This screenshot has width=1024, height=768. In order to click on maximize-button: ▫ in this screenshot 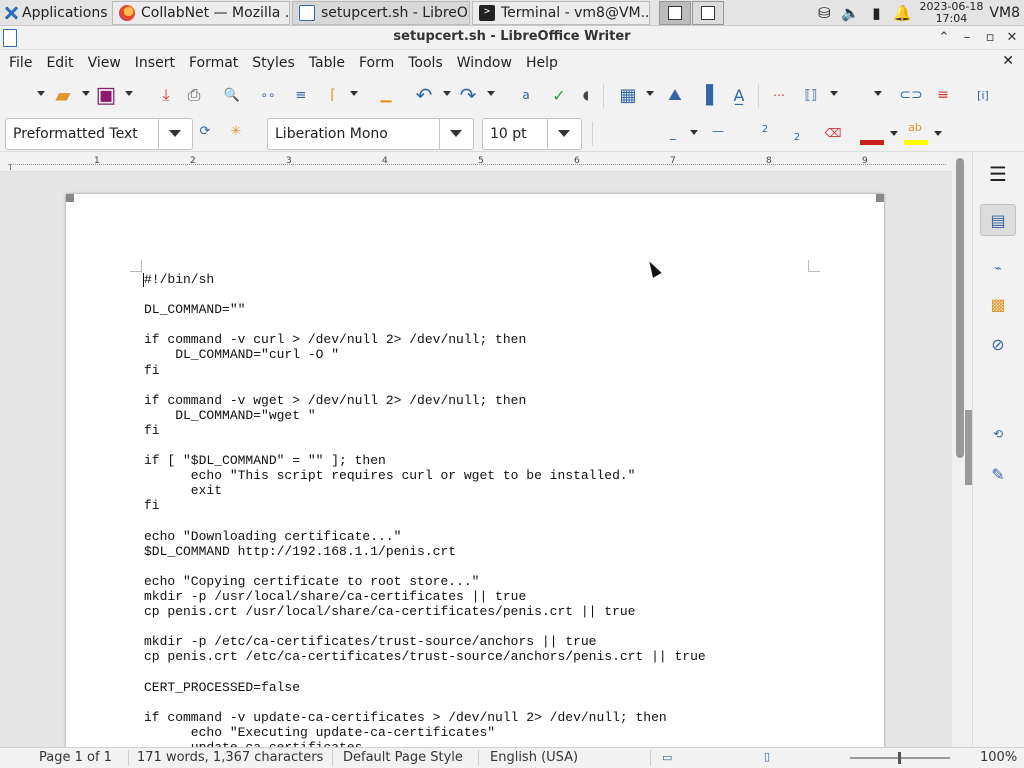, I will do `click(990, 38)`.